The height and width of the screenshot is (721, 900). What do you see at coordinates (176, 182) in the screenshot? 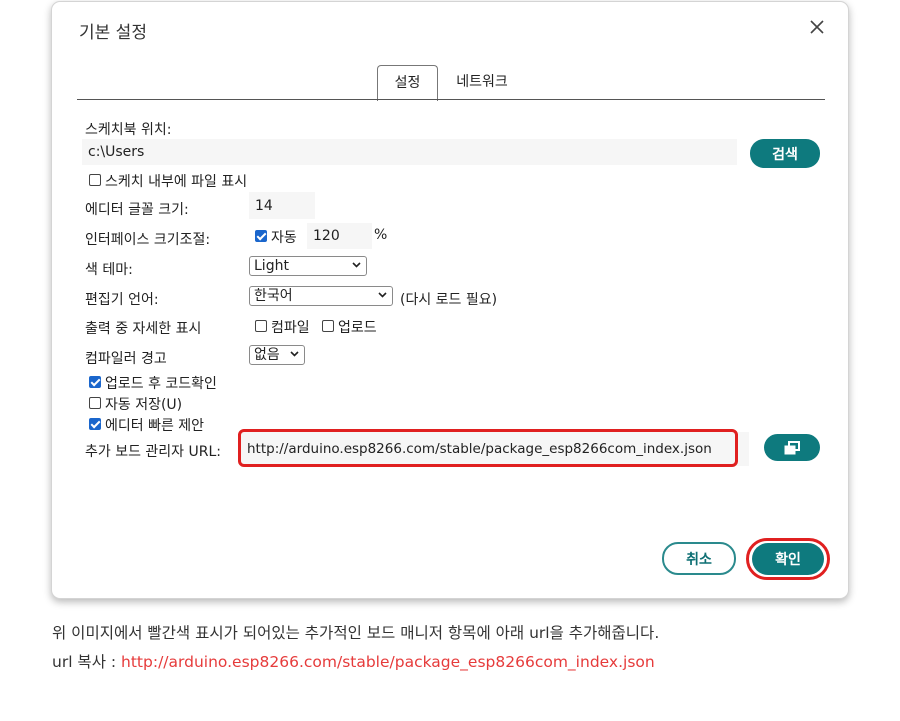
I see `show-inside-sketch-label: 스케치 내부에 파일 표시` at bounding box center [176, 182].